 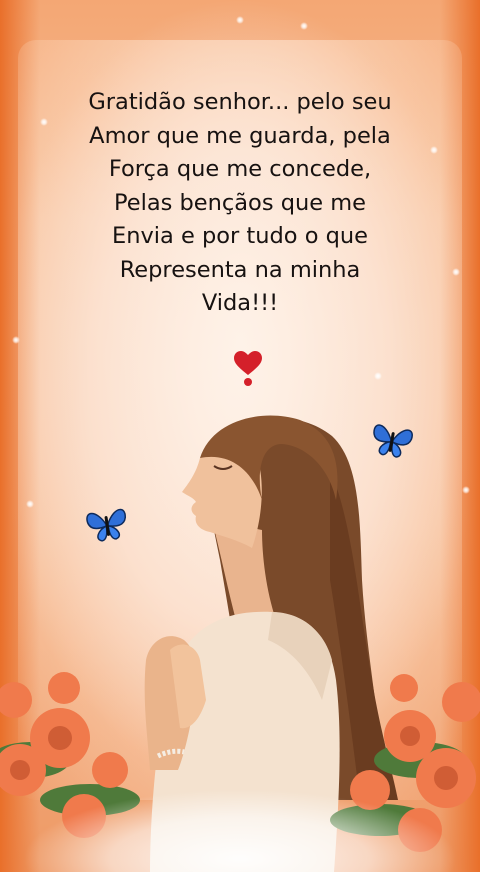 What do you see at coordinates (248, 368) in the screenshot?
I see `heart-exclamation-icon` at bounding box center [248, 368].